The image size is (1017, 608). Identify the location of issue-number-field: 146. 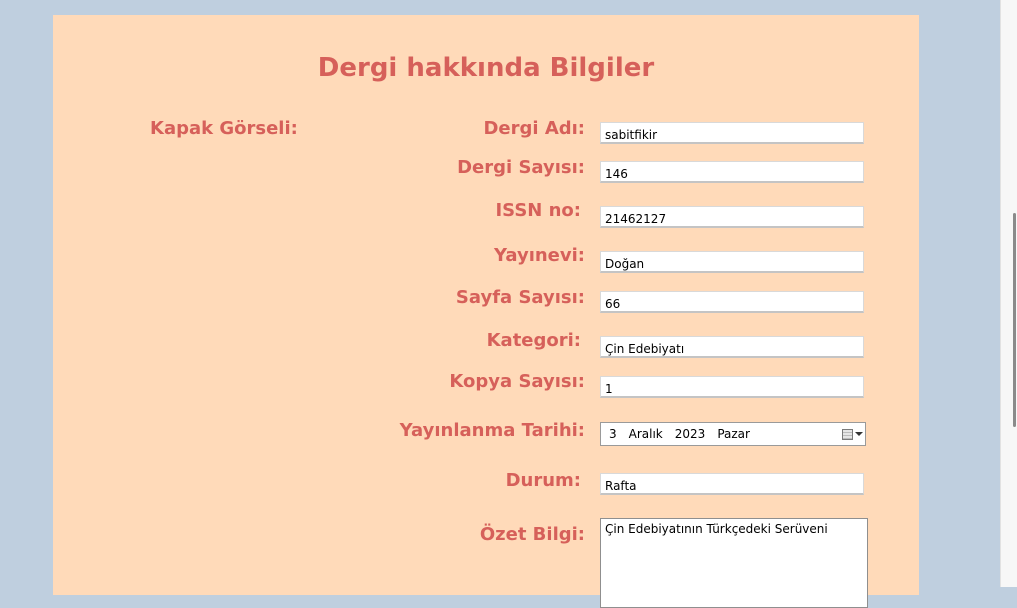
(732, 172).